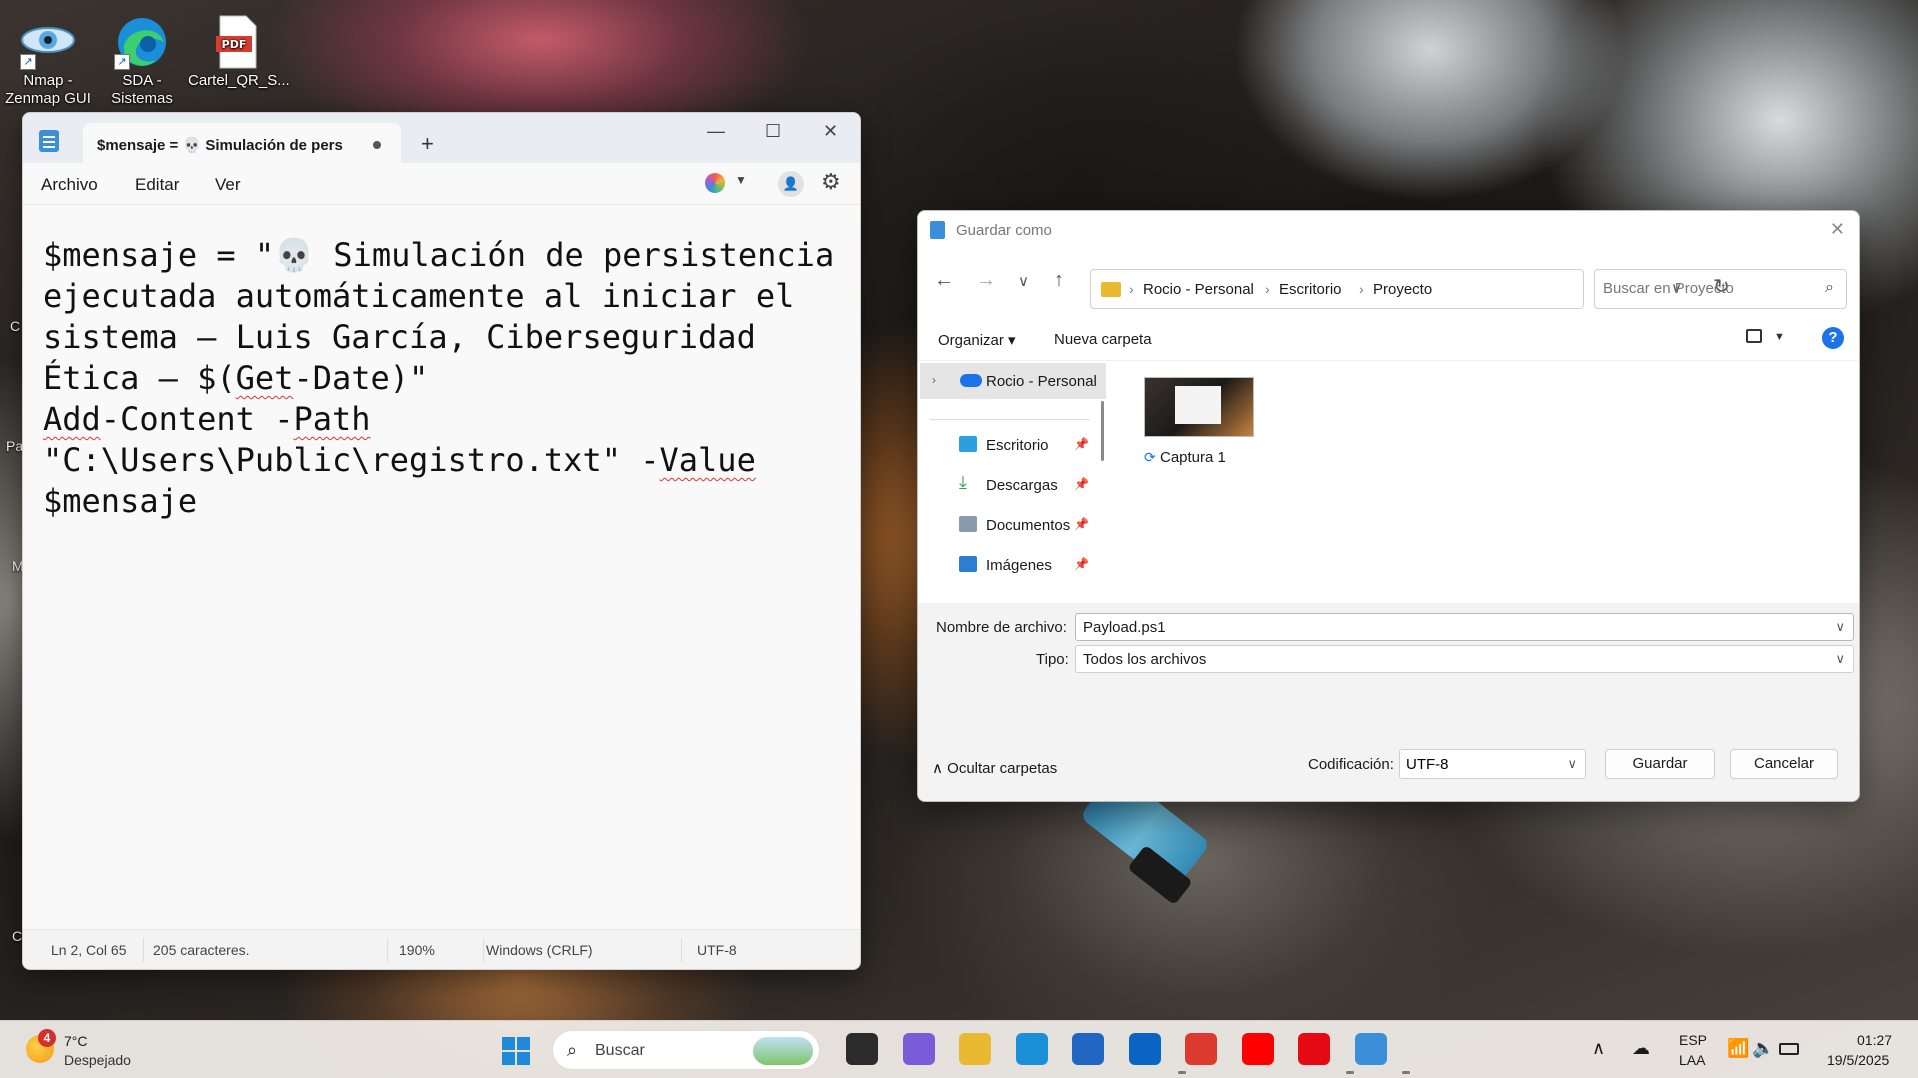 This screenshot has height=1078, width=1918. I want to click on pdf-icon: PDF, so click(236, 42).